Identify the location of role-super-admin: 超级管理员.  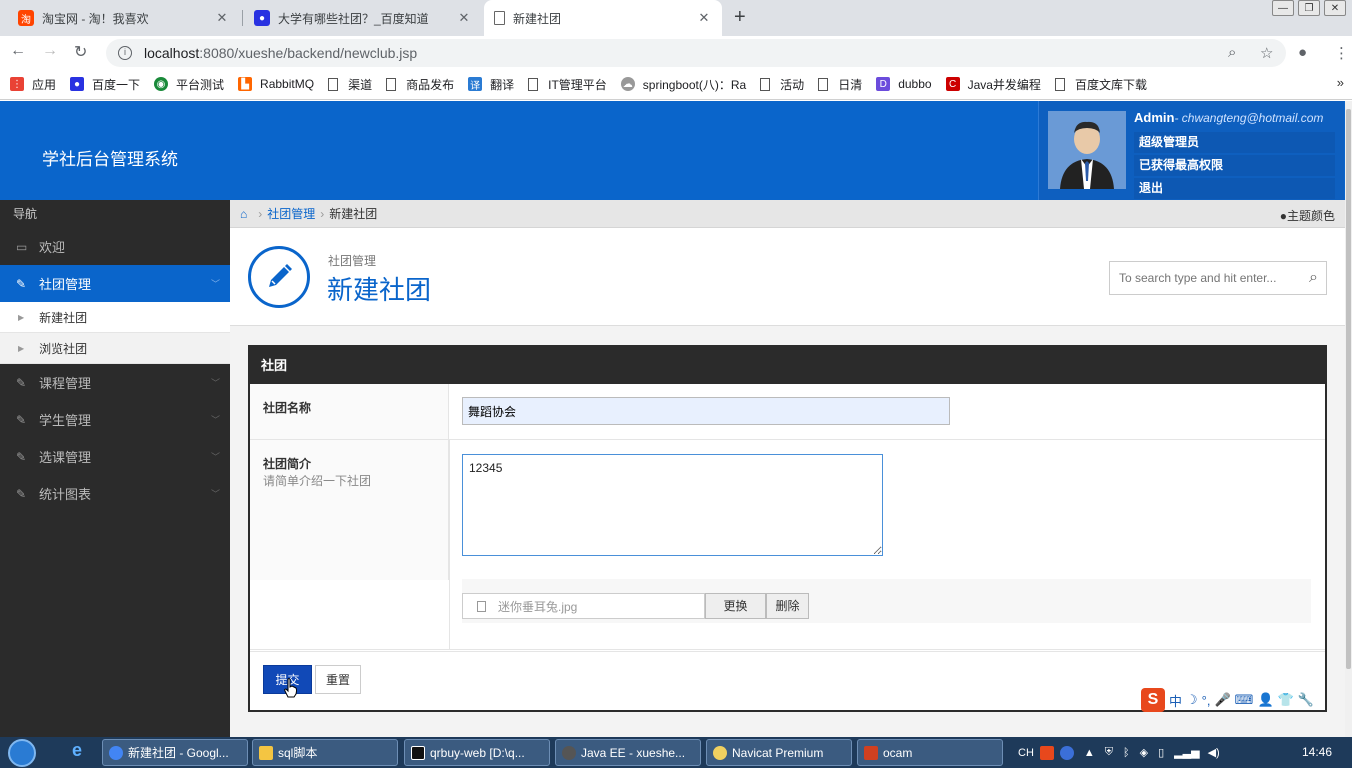
(1234, 142).